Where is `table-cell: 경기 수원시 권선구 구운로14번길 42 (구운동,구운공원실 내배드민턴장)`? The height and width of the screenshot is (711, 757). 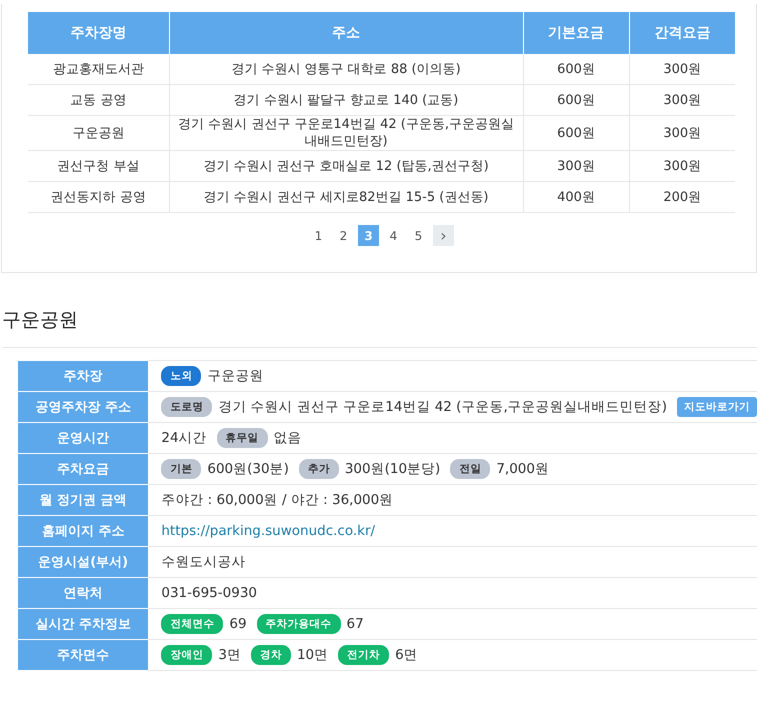 table-cell: 경기 수원시 권선구 구운로14번길 42 (구운동,구운공원실 내배드민턴장) is located at coordinates (346, 133).